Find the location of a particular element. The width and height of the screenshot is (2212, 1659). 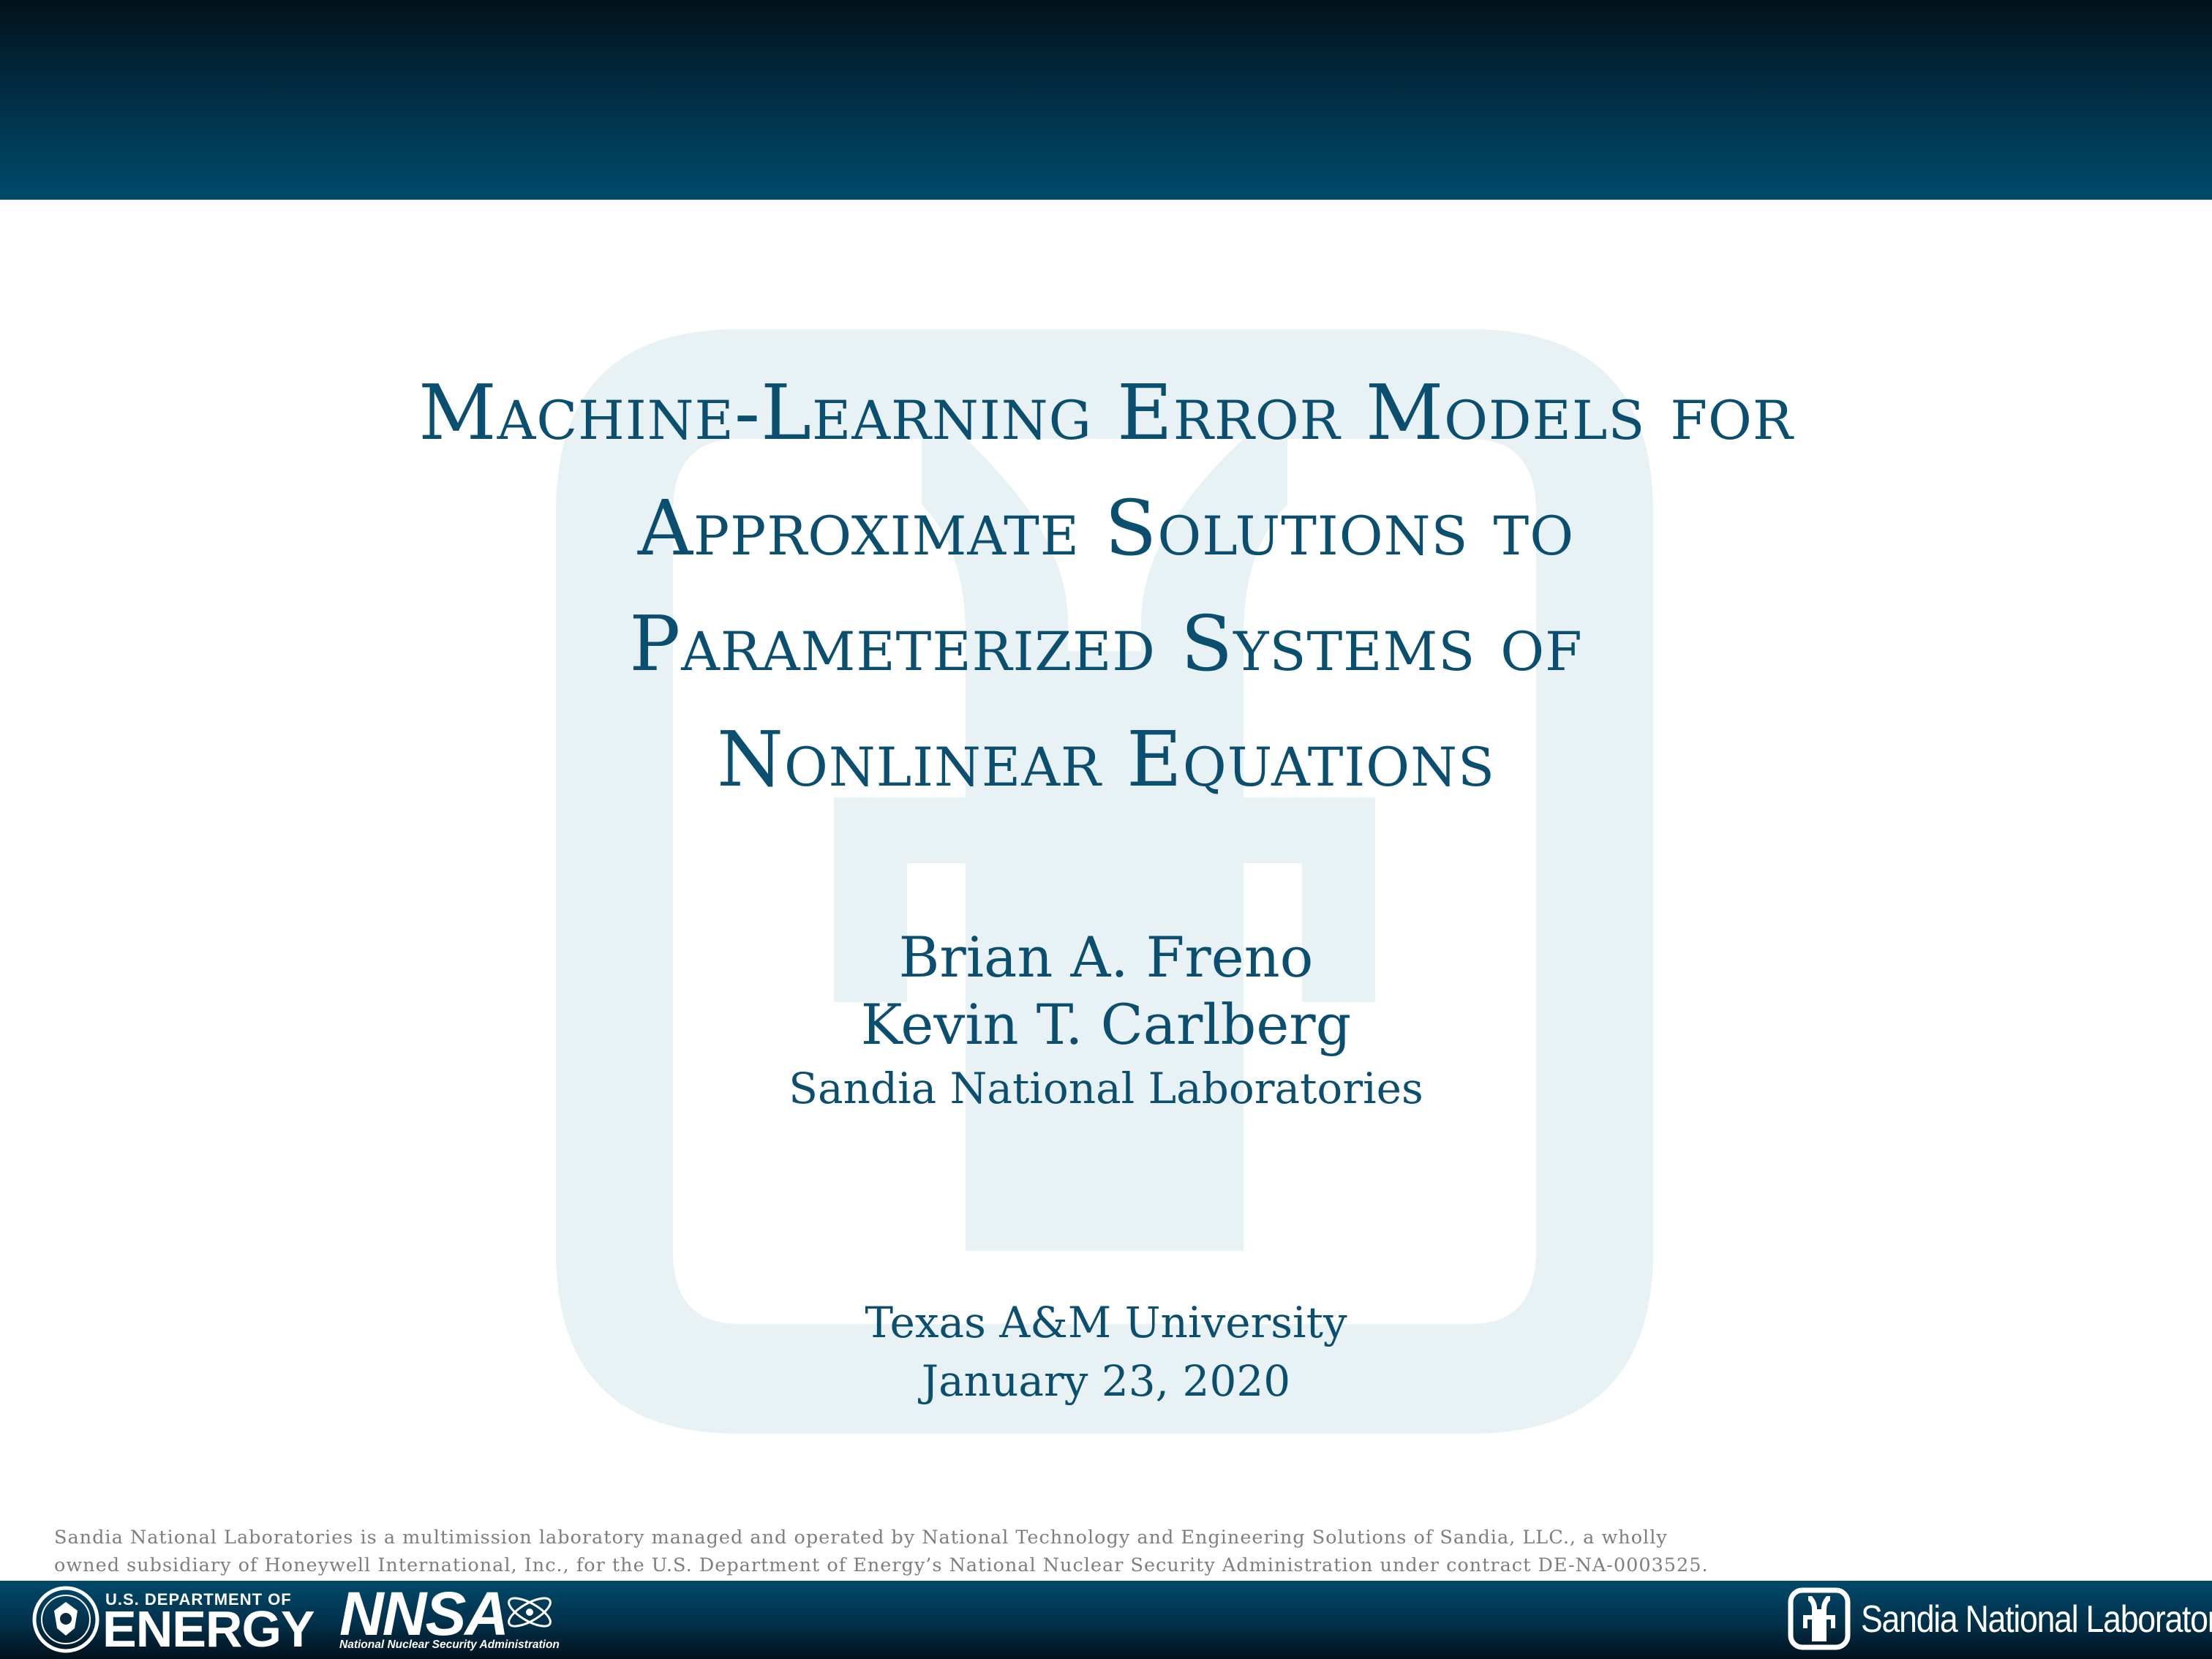

sandia-wordmark: Sandia National Laboratories is located at coordinates (2036, 1619).